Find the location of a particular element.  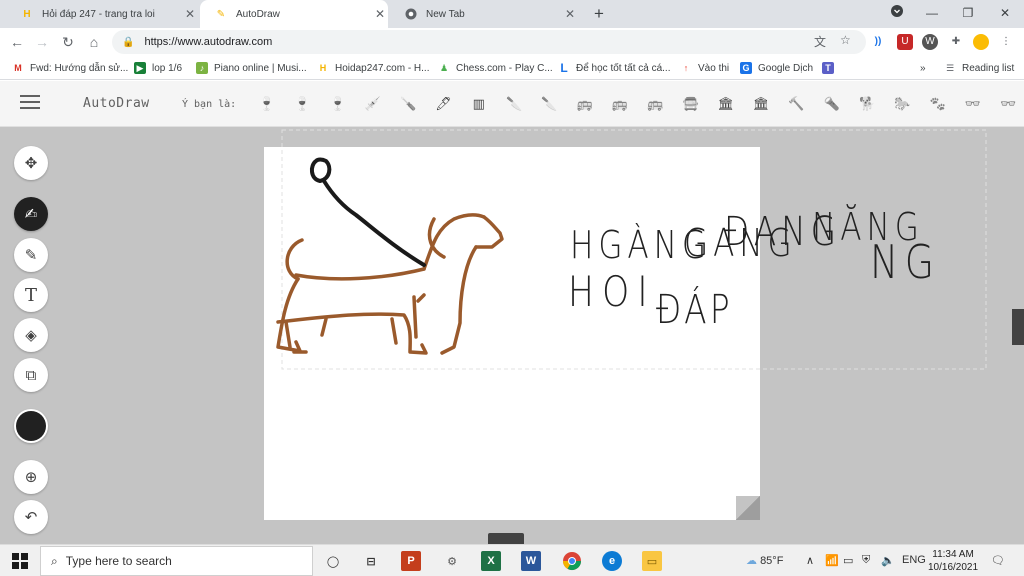

translate-icon: 文 is located at coordinates (820, 41).